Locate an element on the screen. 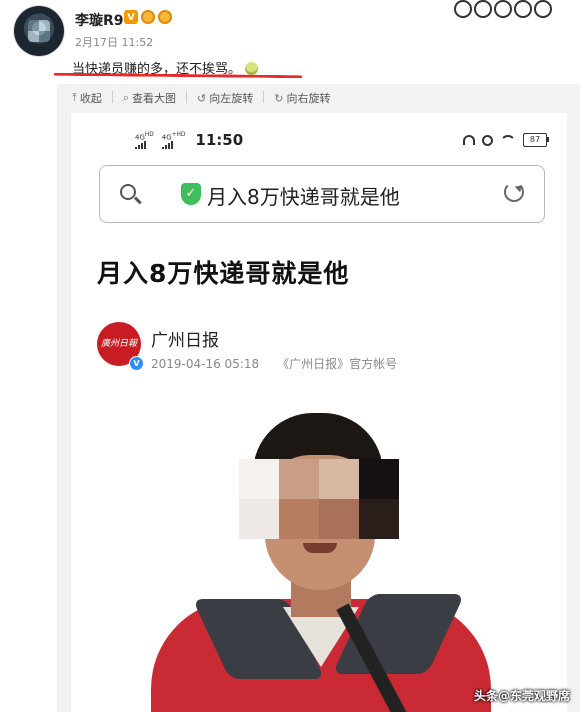  post-date: 2月17日 11:52 is located at coordinates (114, 42).